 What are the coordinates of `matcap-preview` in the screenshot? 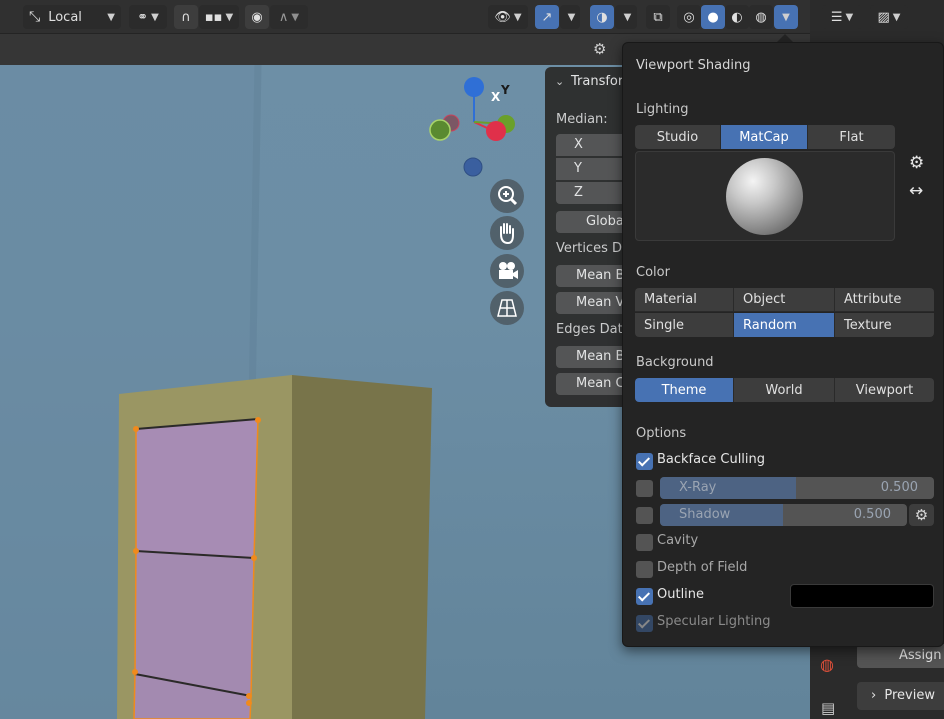 It's located at (765, 196).